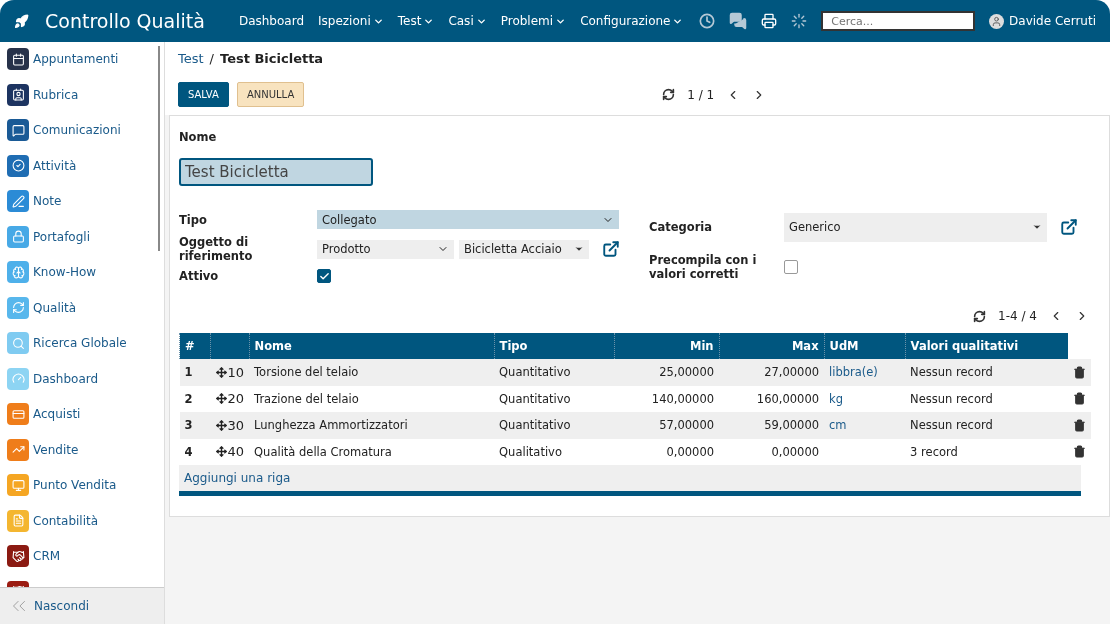  Describe the element at coordinates (467, 21) in the screenshot. I see `nav-menu-item: Casi` at that location.